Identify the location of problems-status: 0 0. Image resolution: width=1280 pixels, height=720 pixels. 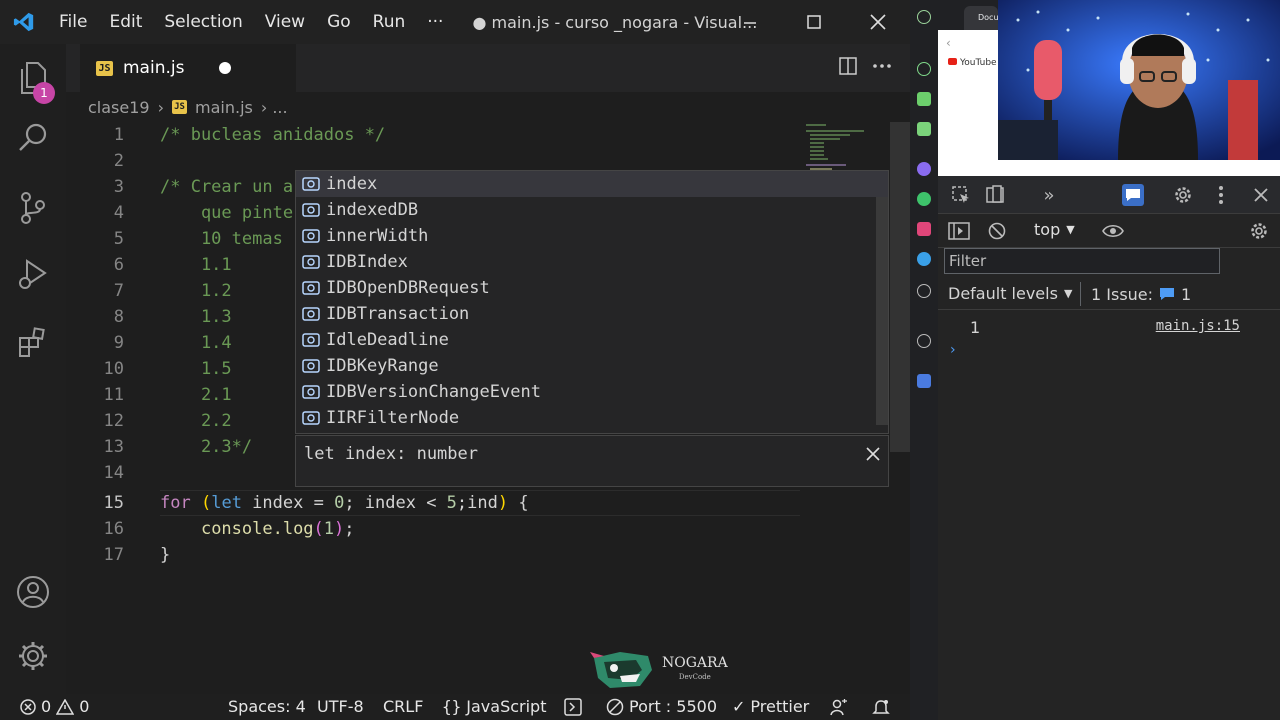
(54, 707).